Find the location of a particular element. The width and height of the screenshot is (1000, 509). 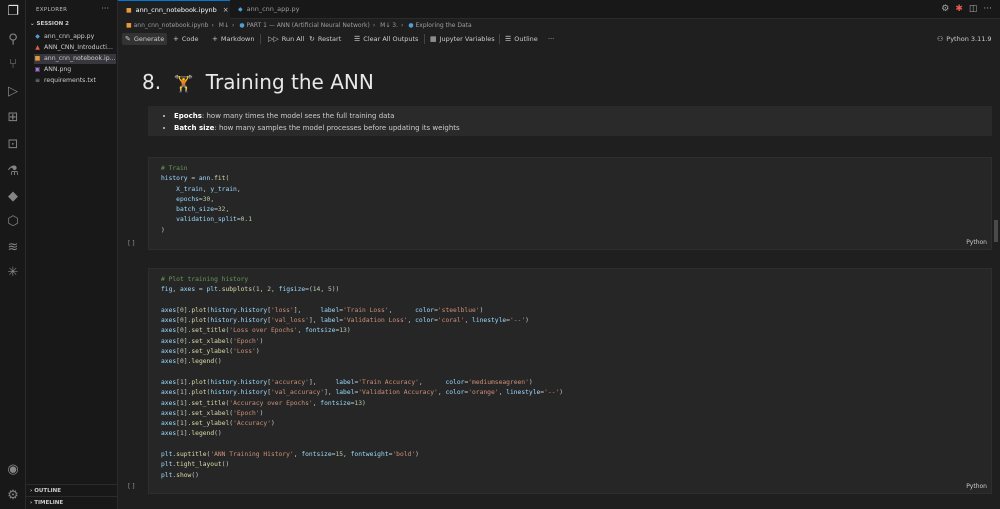

outline-label: OUTLINE is located at coordinates (47, 491).